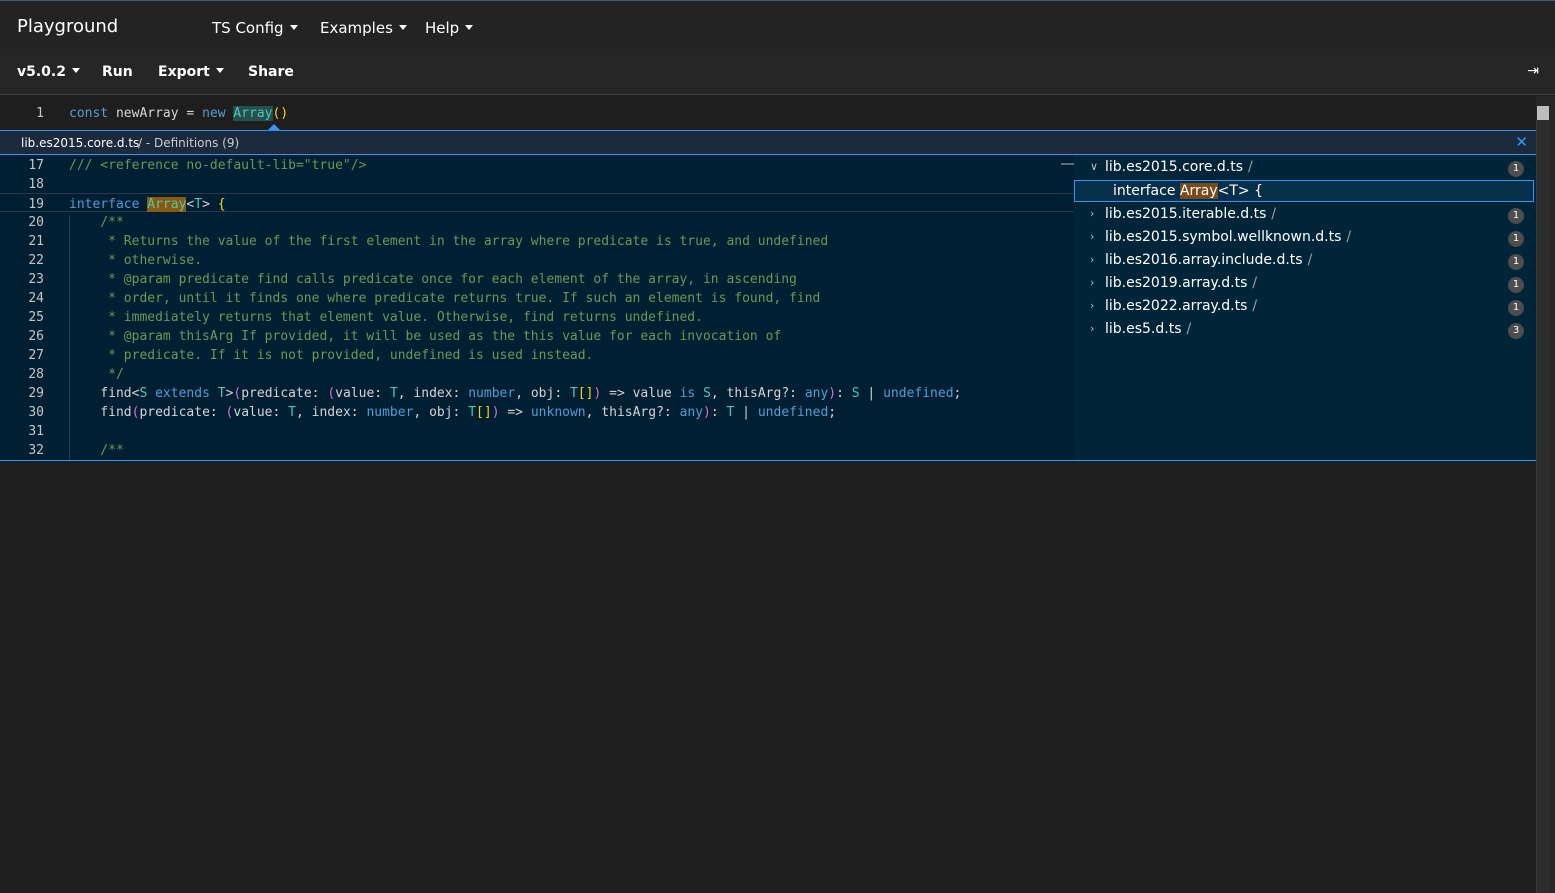 This screenshot has height=893, width=1555. I want to click on chevron-down-icon: ∨, so click(1094, 166).